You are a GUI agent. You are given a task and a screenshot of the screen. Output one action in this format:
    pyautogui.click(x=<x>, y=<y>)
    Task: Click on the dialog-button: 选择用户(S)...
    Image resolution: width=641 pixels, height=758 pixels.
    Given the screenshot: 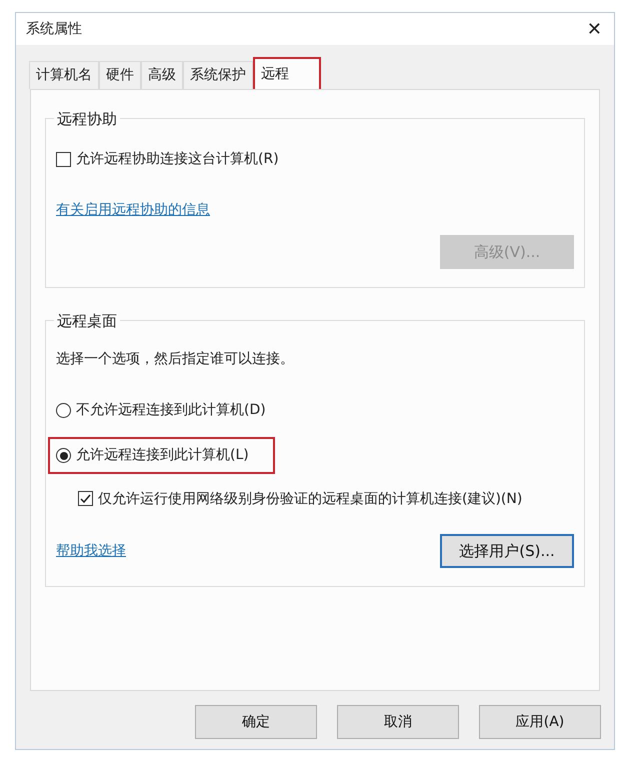 What is the action you would take?
    pyautogui.click(x=507, y=551)
    